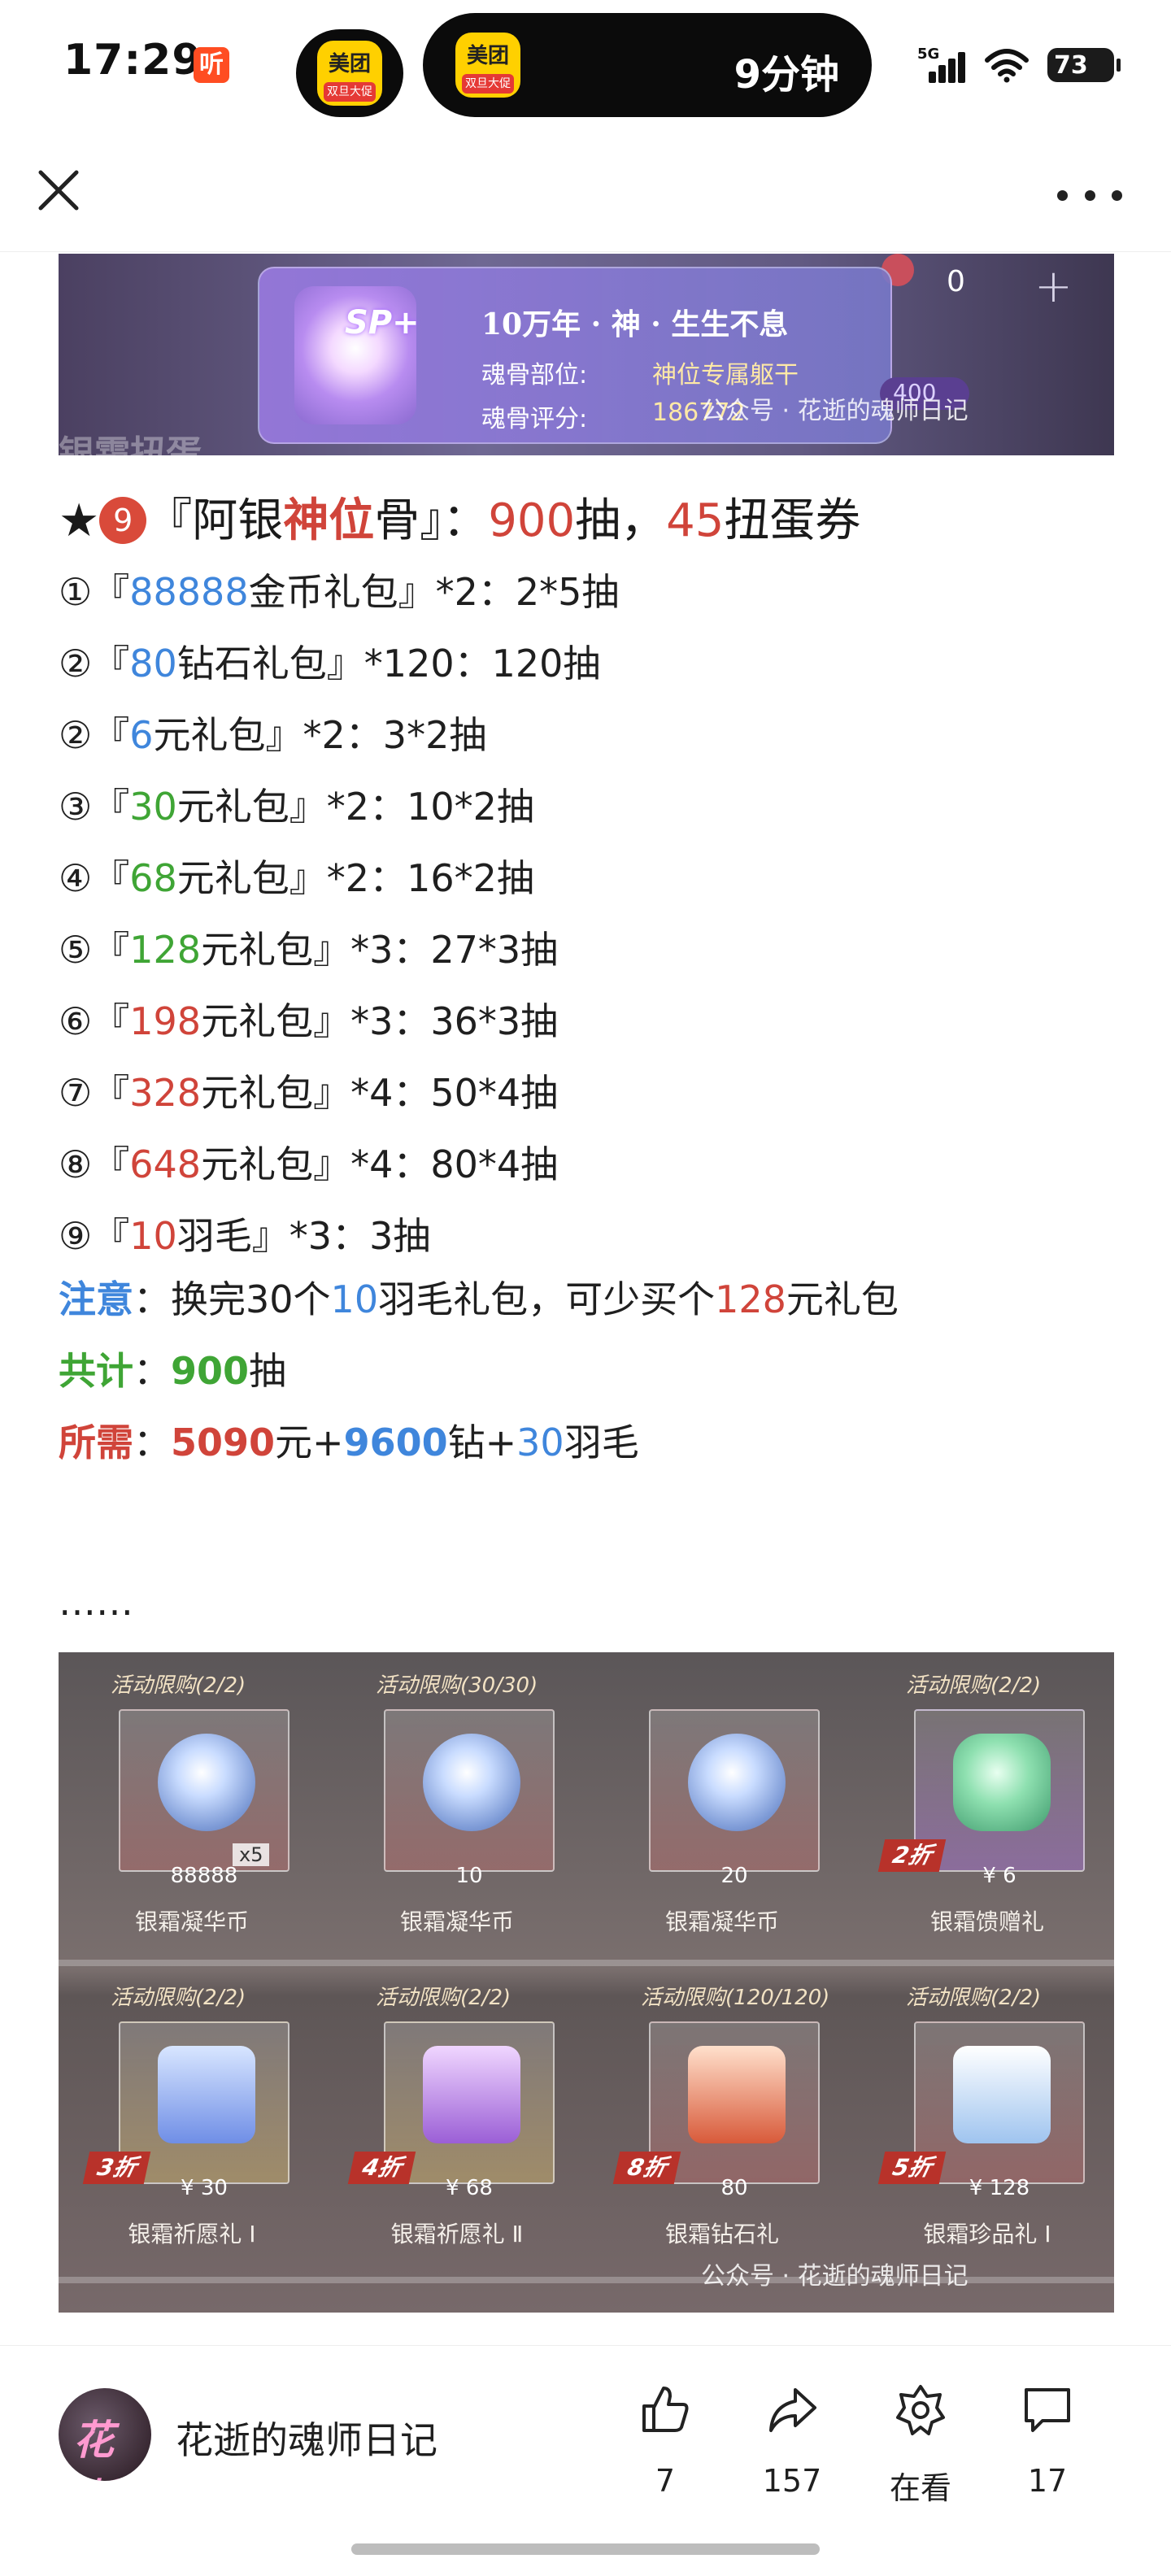 This screenshot has height=2576, width=1171. I want to click on note-text: ：换完30个, so click(232, 1299).